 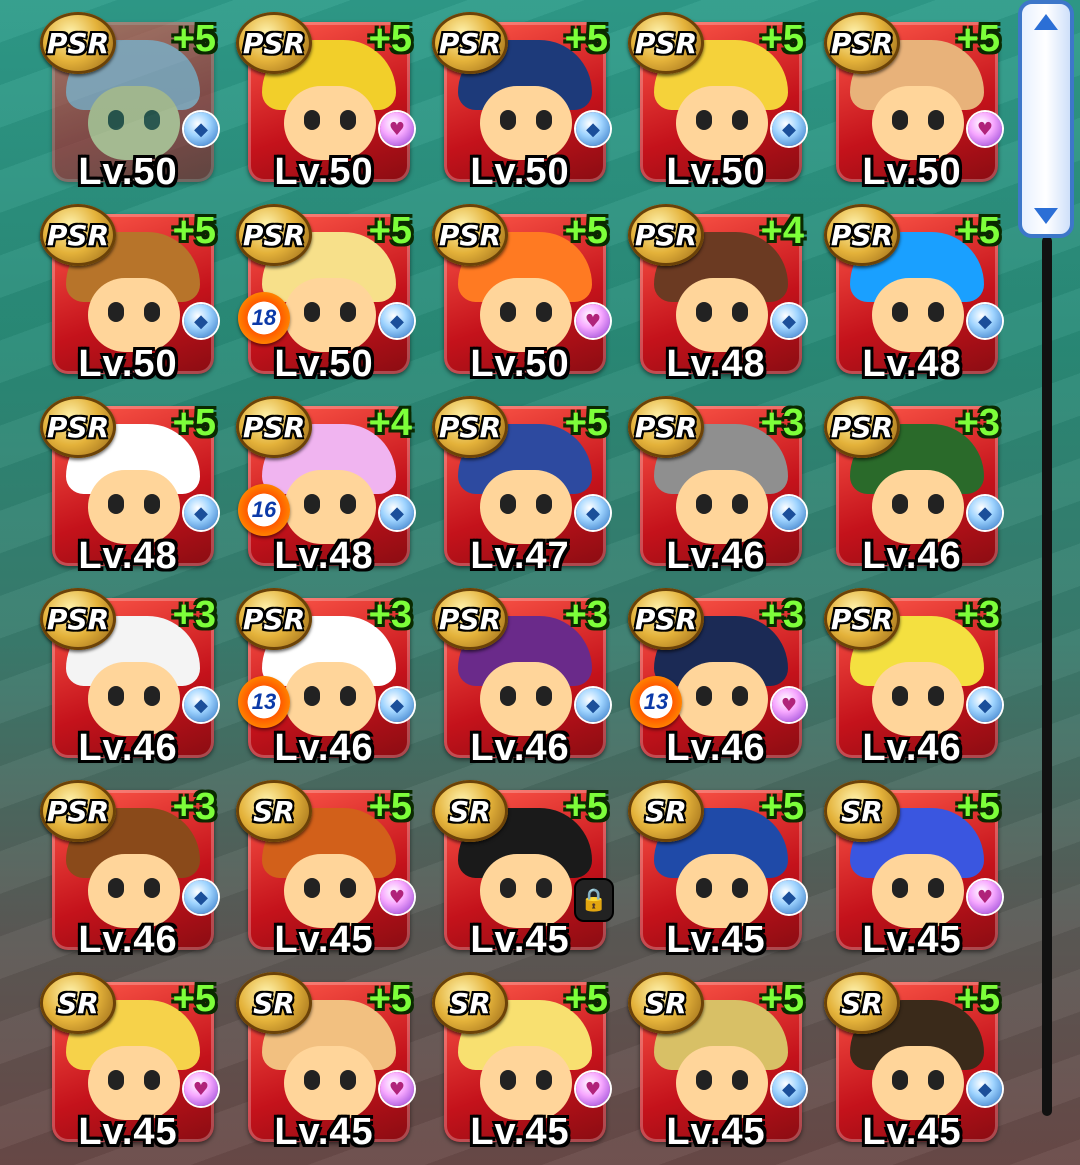 I want to click on character-card: PSR +4 ◆ Lv.48, so click(x=717, y=294).